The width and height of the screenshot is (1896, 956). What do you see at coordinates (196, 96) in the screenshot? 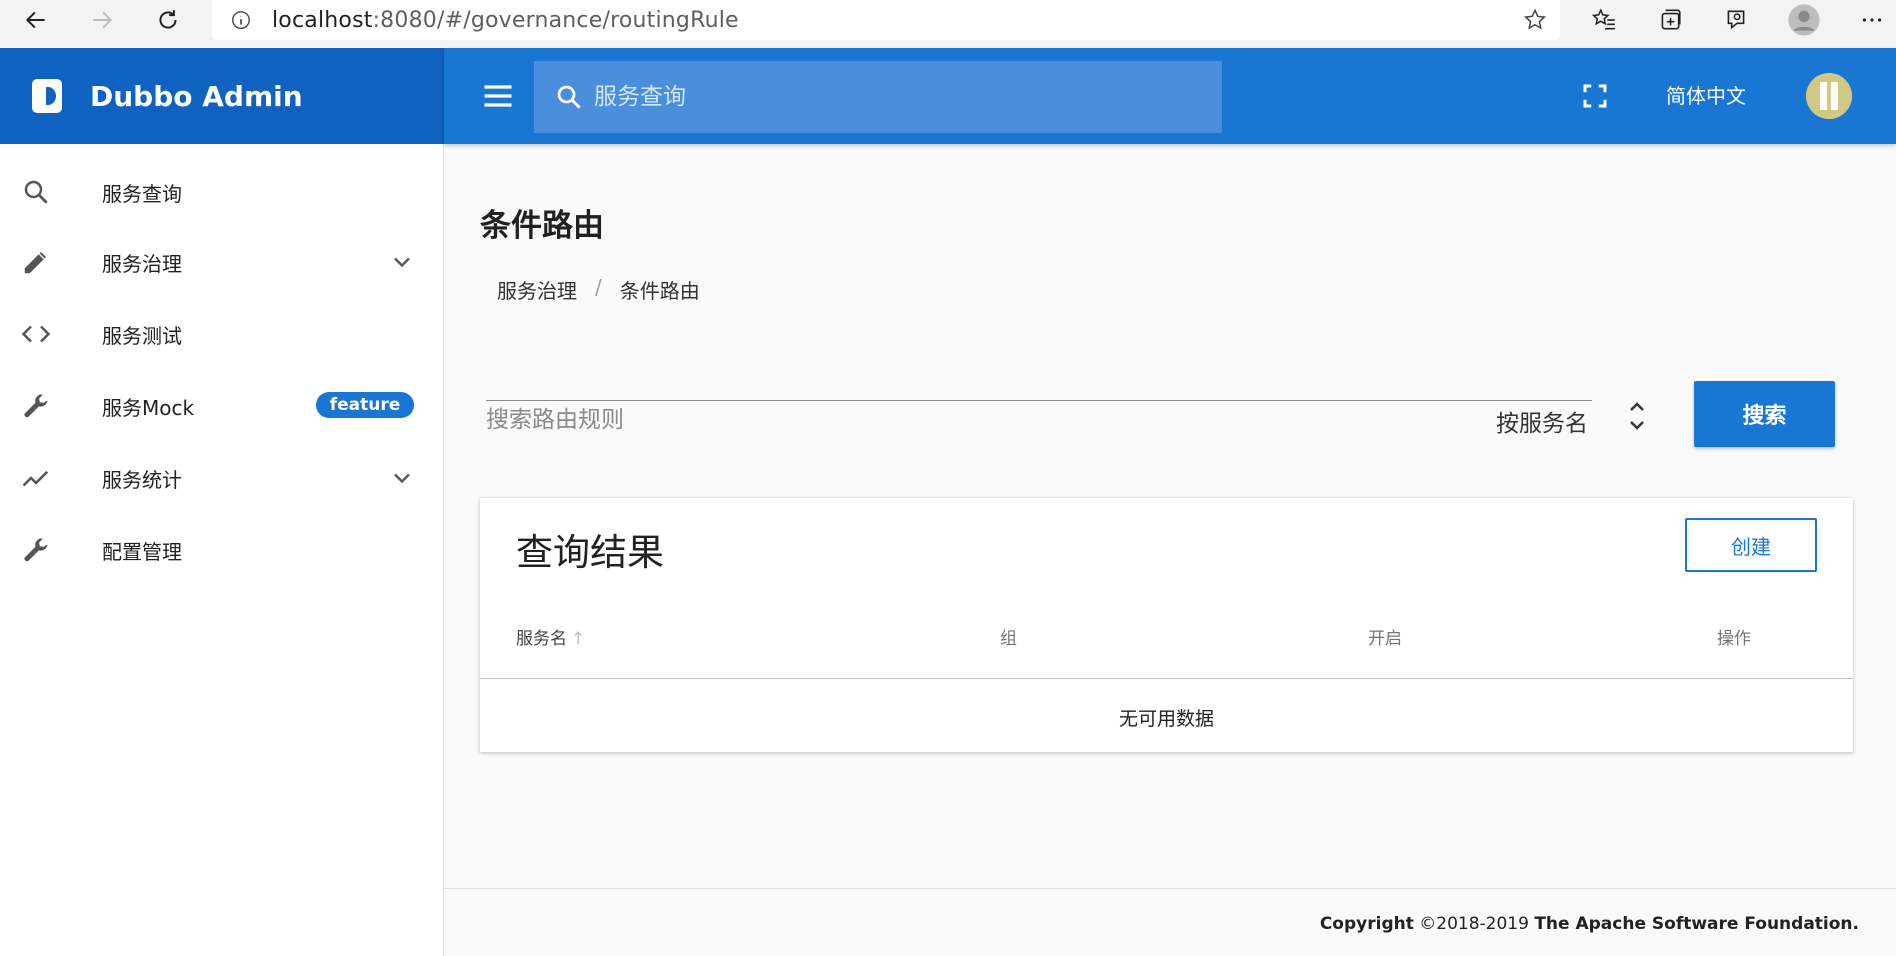
I see `app-brand: Dubbo Admin` at bounding box center [196, 96].